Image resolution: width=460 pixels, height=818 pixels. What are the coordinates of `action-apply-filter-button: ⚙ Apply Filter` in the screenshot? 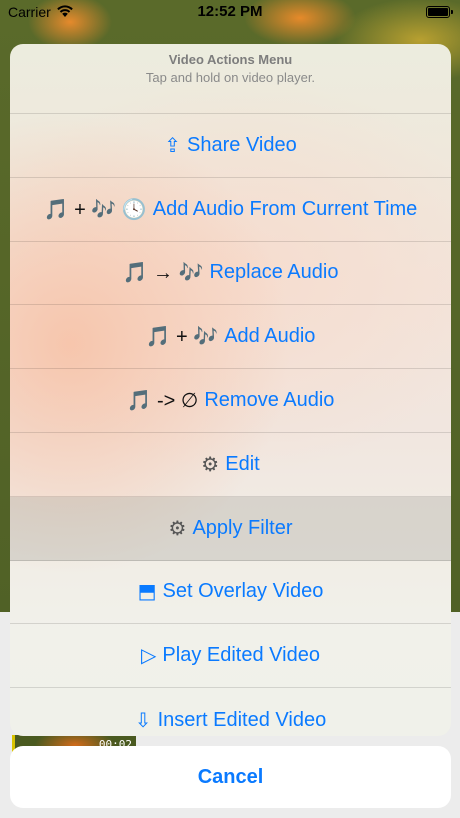 It's located at (230, 528).